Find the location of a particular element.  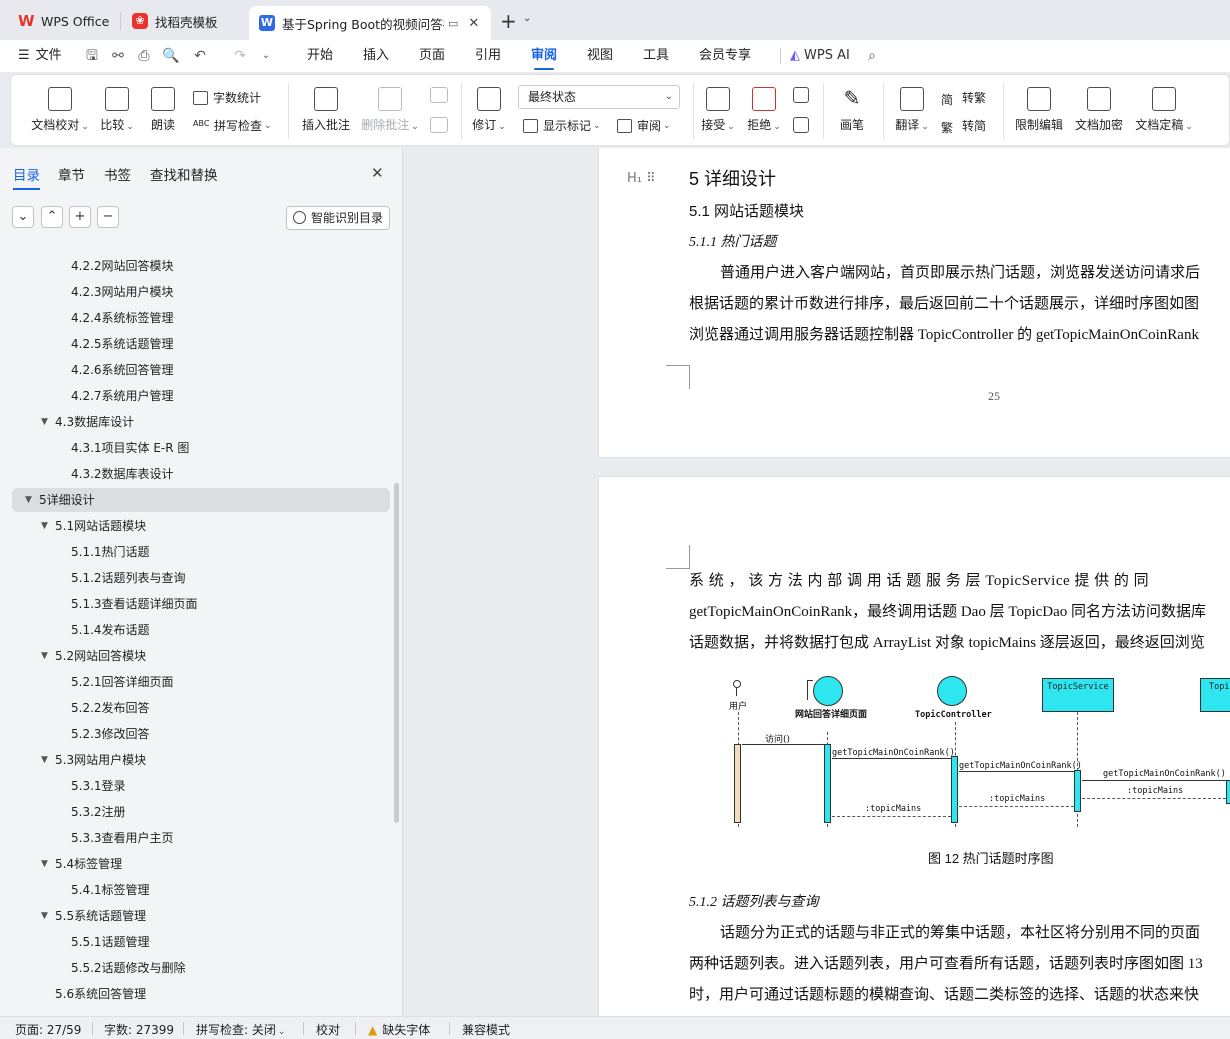

tab-document: W 基于Spring Boot的视频问答社 ▭ ✕ is located at coordinates (370, 23).